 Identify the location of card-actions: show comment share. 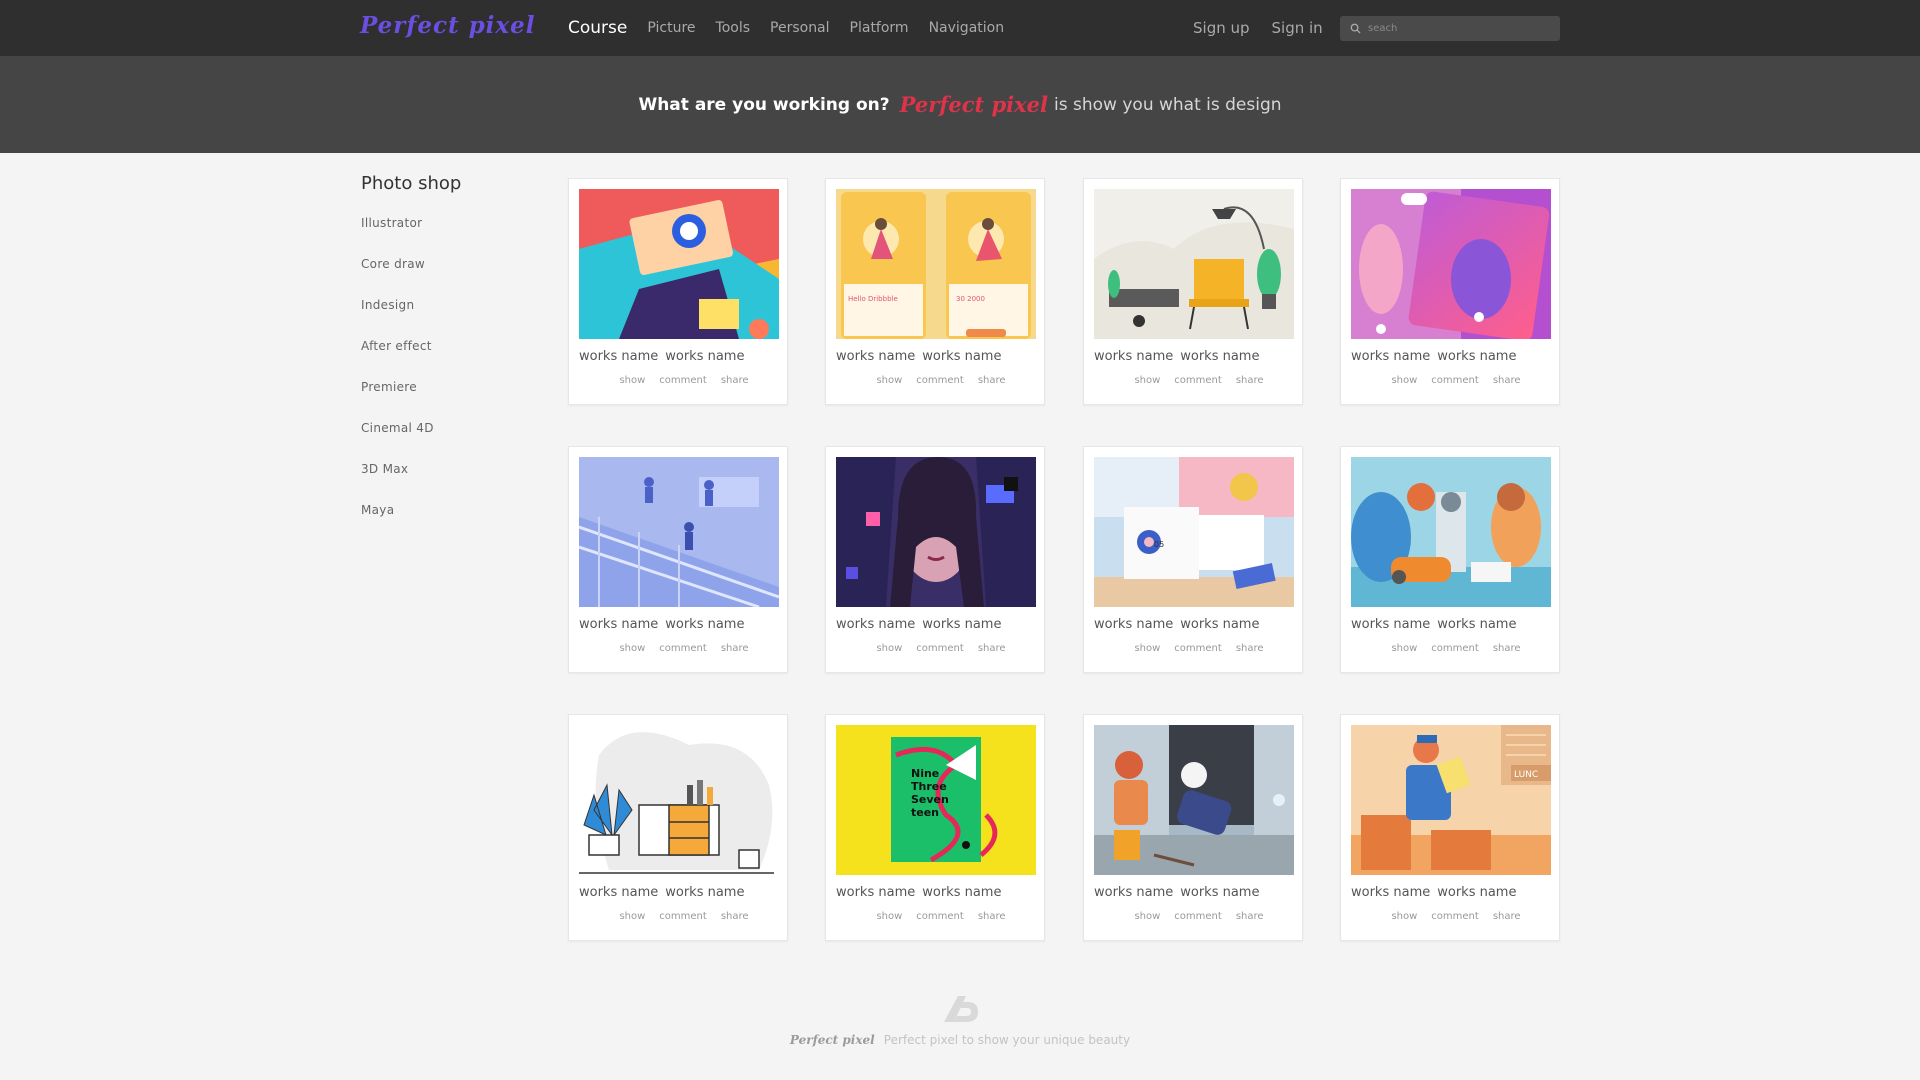
(1451, 648).